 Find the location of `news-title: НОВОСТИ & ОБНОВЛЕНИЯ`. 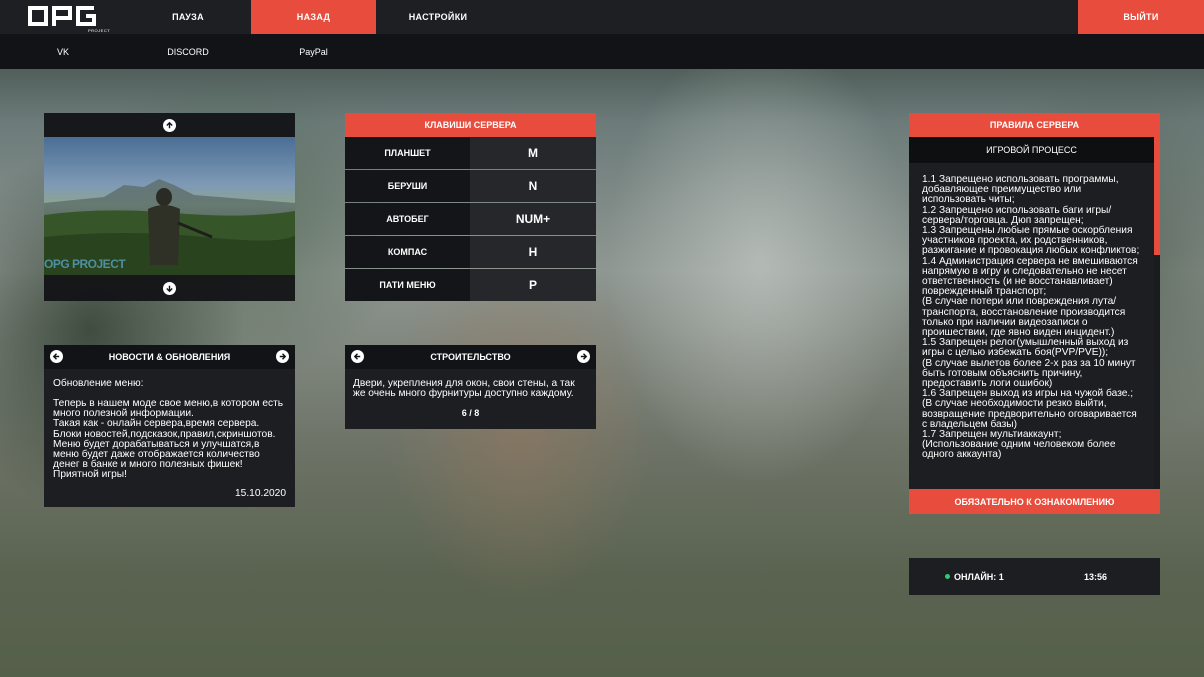

news-title: НОВОСТИ & ОБНОВЛЕНИЯ is located at coordinates (169, 357).